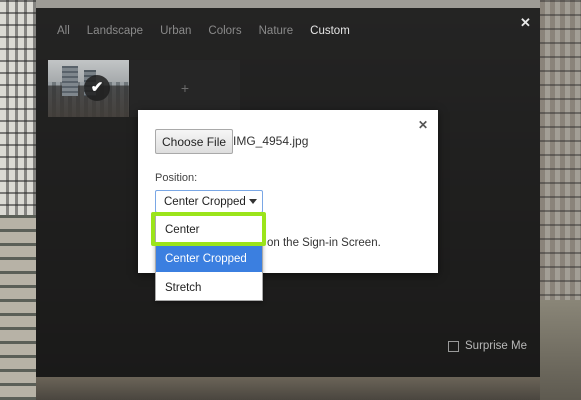  Describe the element at coordinates (194, 141) in the screenshot. I see `choose-file-button: Choose File` at that location.